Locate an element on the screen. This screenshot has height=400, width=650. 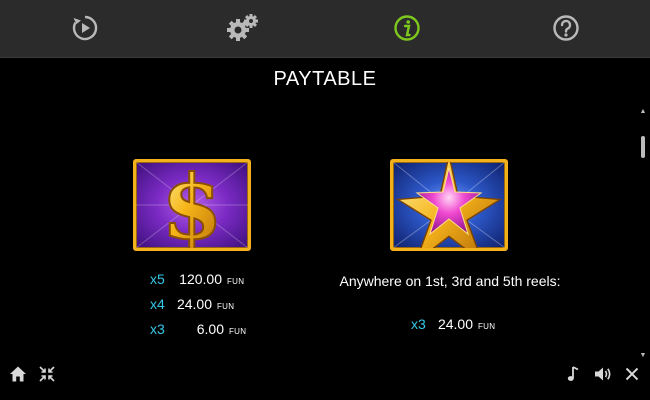
scroll-thumb is located at coordinates (643, 147).